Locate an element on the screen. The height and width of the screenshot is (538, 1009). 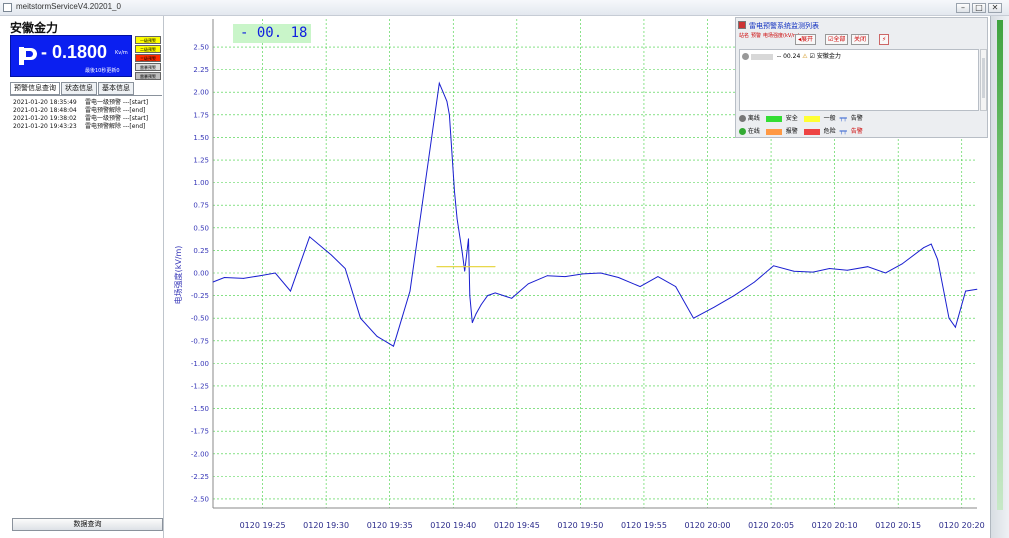
offline-icon is located at coordinates (742, 118).